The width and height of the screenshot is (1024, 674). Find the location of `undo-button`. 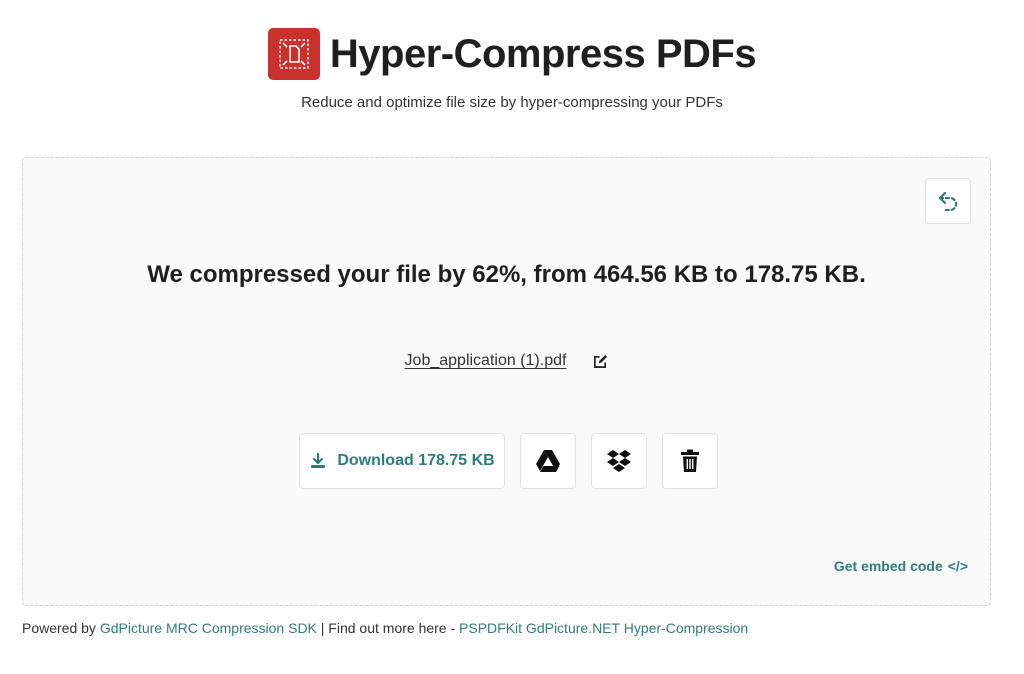

undo-button is located at coordinates (948, 201).